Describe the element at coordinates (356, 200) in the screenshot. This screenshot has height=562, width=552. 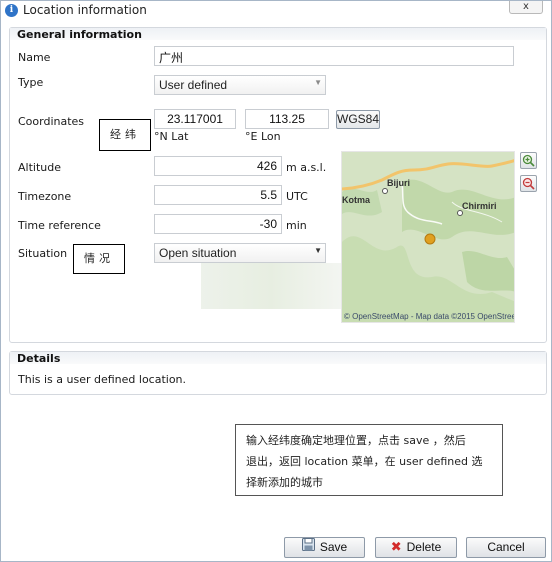
I see `map-place-label: Kotma` at that location.